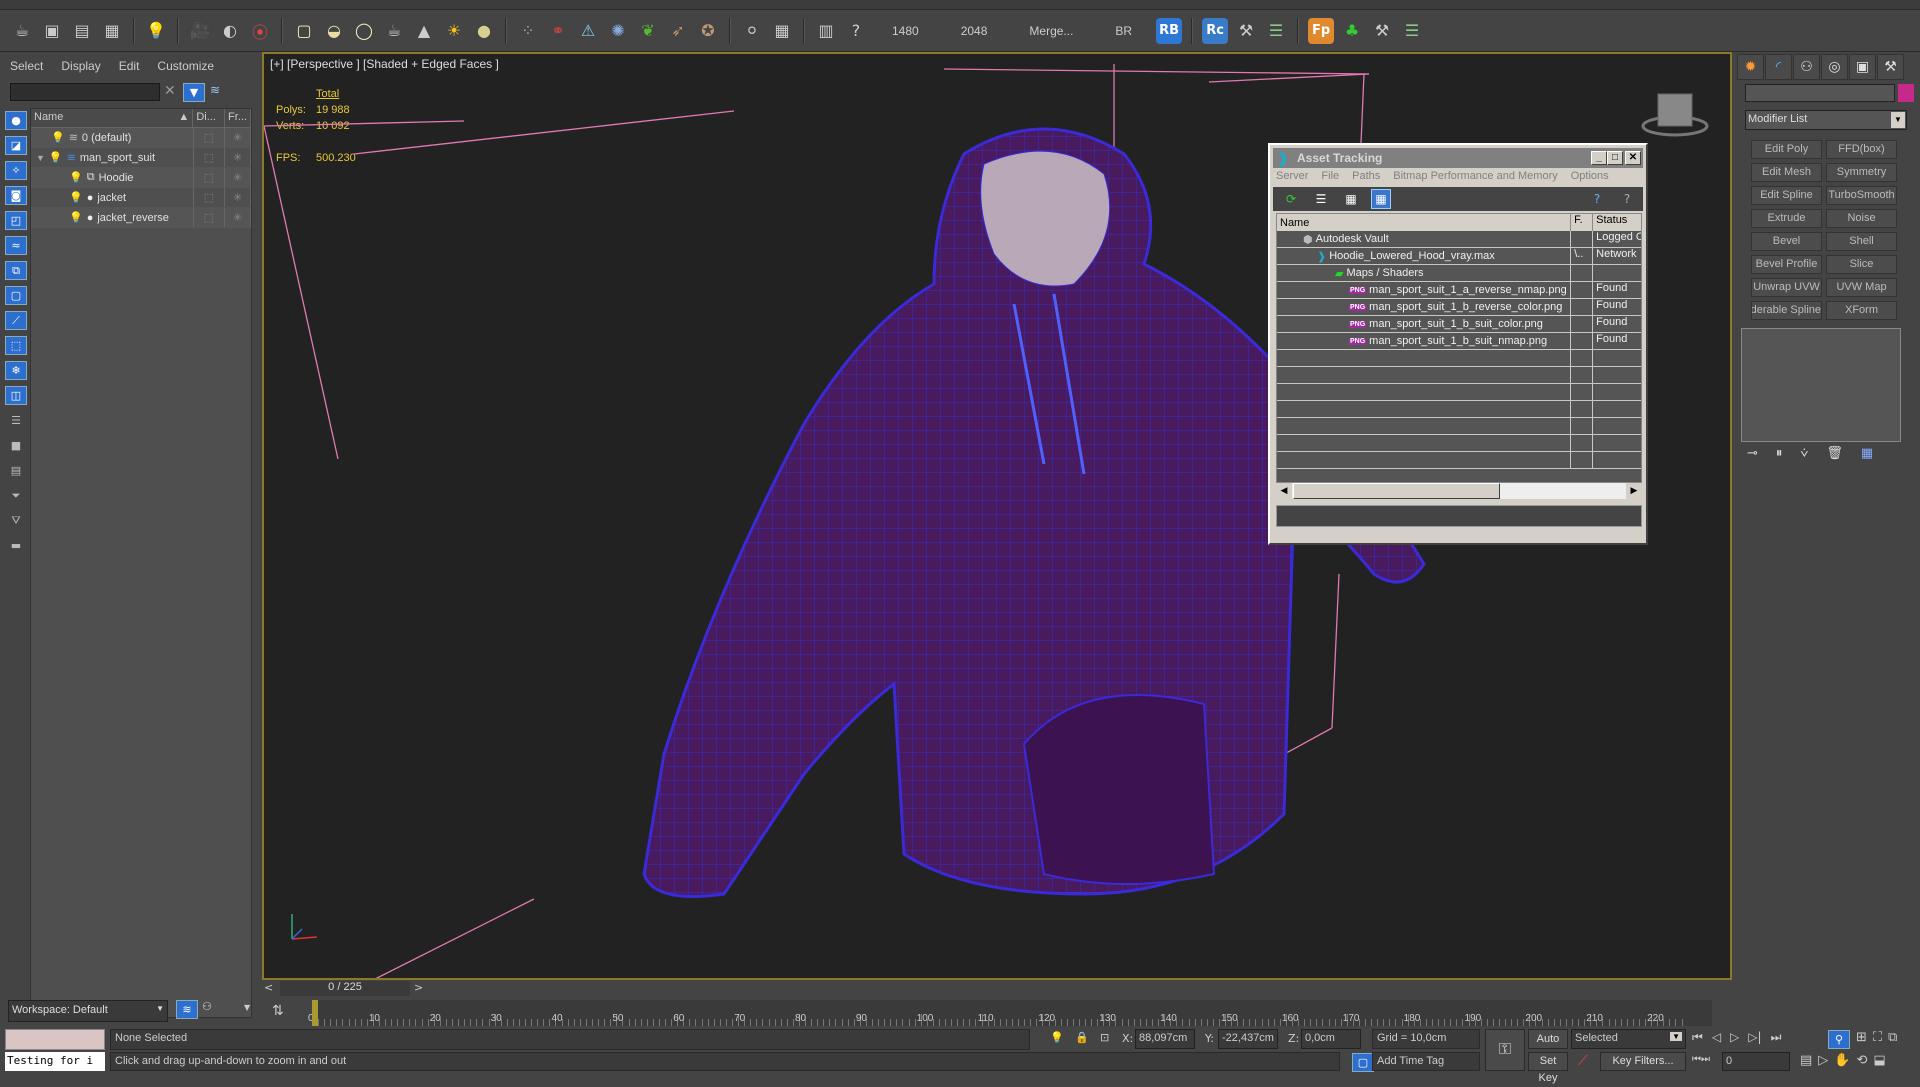 This screenshot has height=1087, width=1920. What do you see at coordinates (16, 195) in the screenshot?
I see `display-cameras-icon: ◙` at bounding box center [16, 195].